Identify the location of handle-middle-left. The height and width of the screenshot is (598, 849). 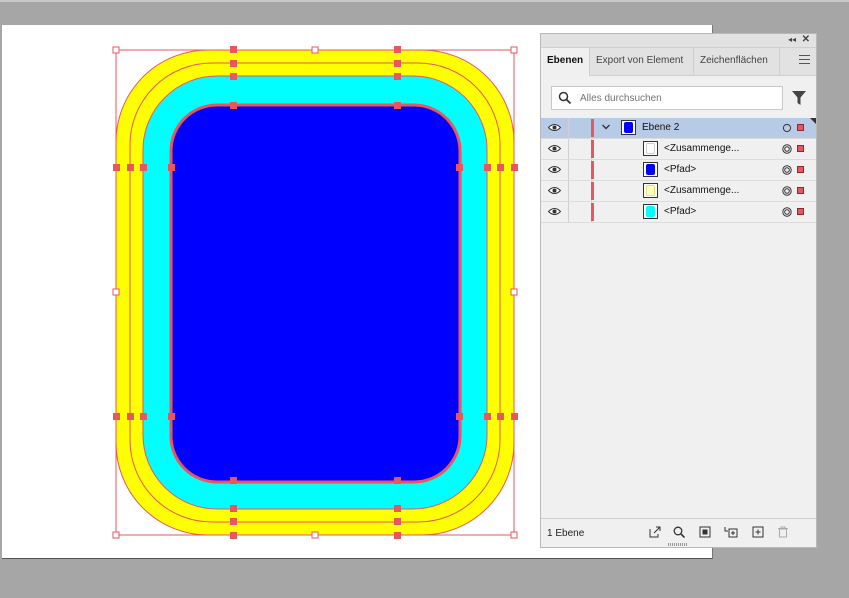
(116, 292).